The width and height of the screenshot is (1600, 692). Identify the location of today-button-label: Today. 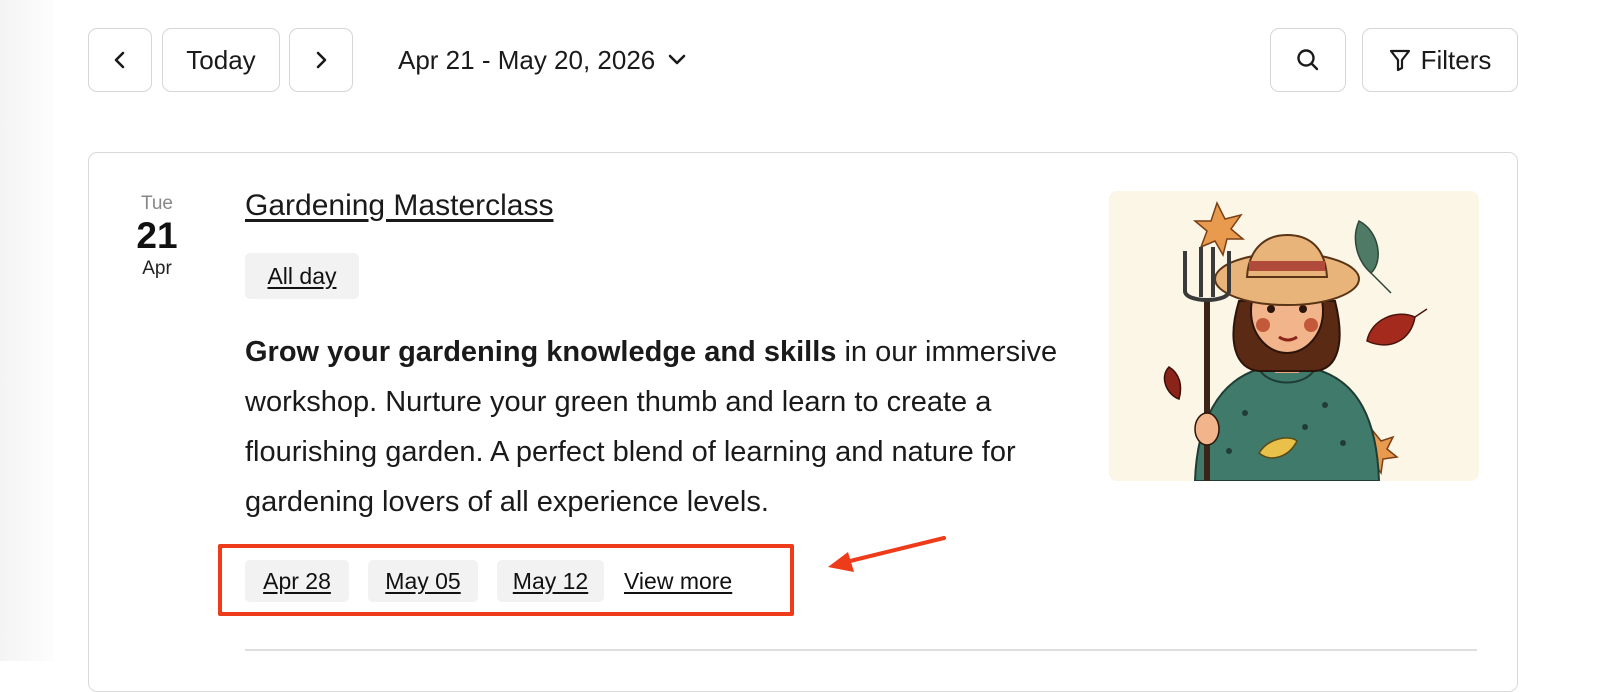
(221, 59).